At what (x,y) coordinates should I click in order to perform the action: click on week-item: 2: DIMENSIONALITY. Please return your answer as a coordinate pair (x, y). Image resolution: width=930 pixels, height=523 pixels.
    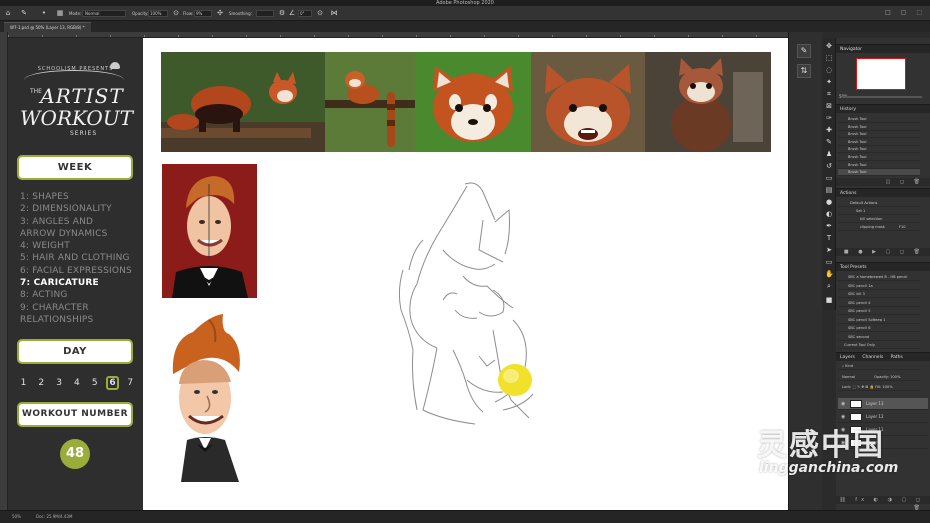
    Looking at the image, I should click on (66, 209).